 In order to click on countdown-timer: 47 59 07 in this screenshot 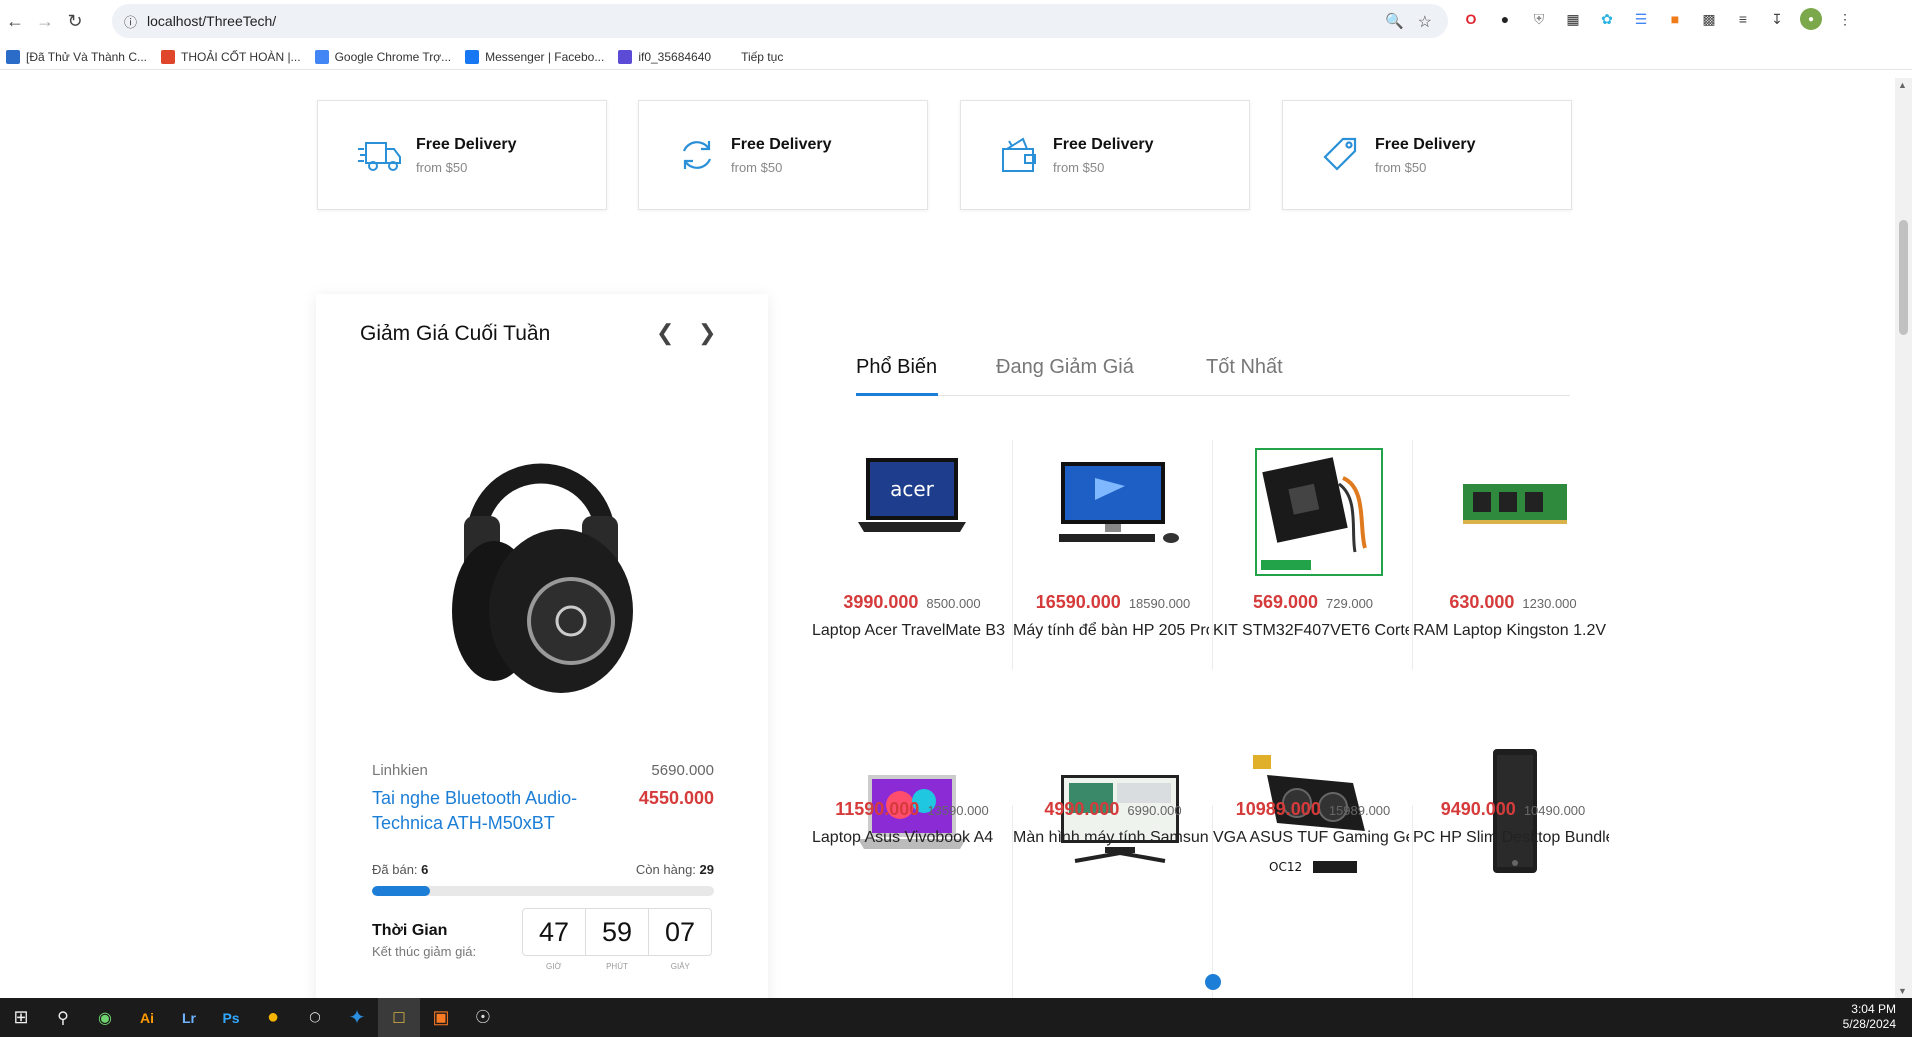, I will do `click(617, 932)`.